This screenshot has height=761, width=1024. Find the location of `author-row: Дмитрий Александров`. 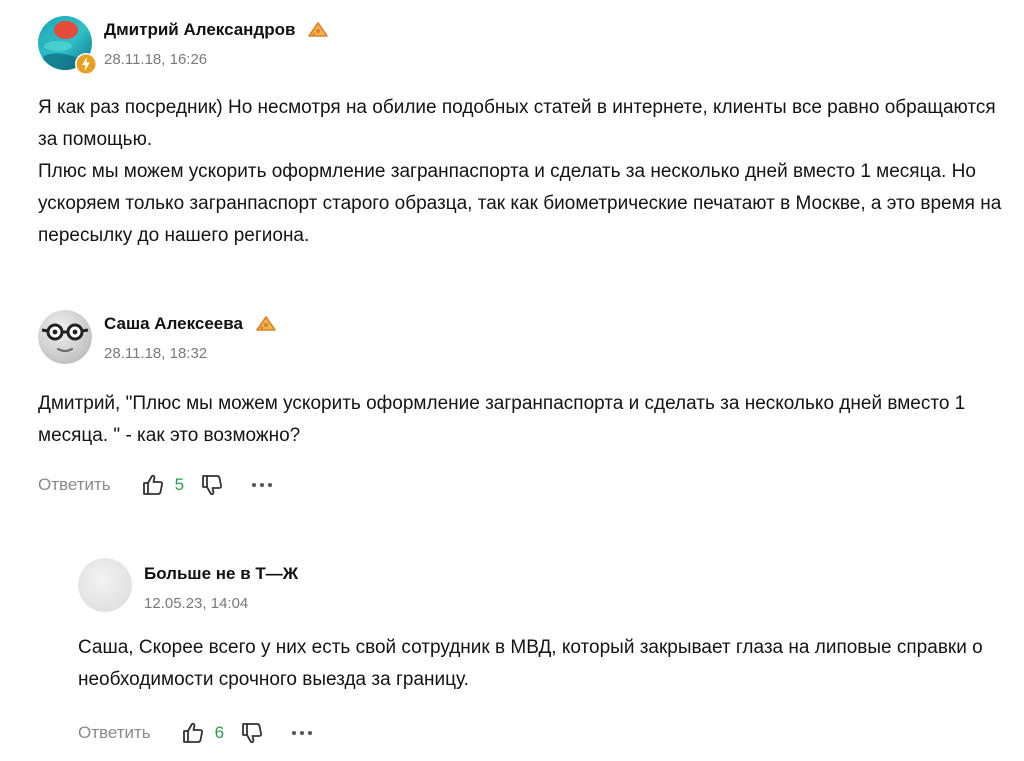

author-row: Дмитрий Александров is located at coordinates (216, 30).